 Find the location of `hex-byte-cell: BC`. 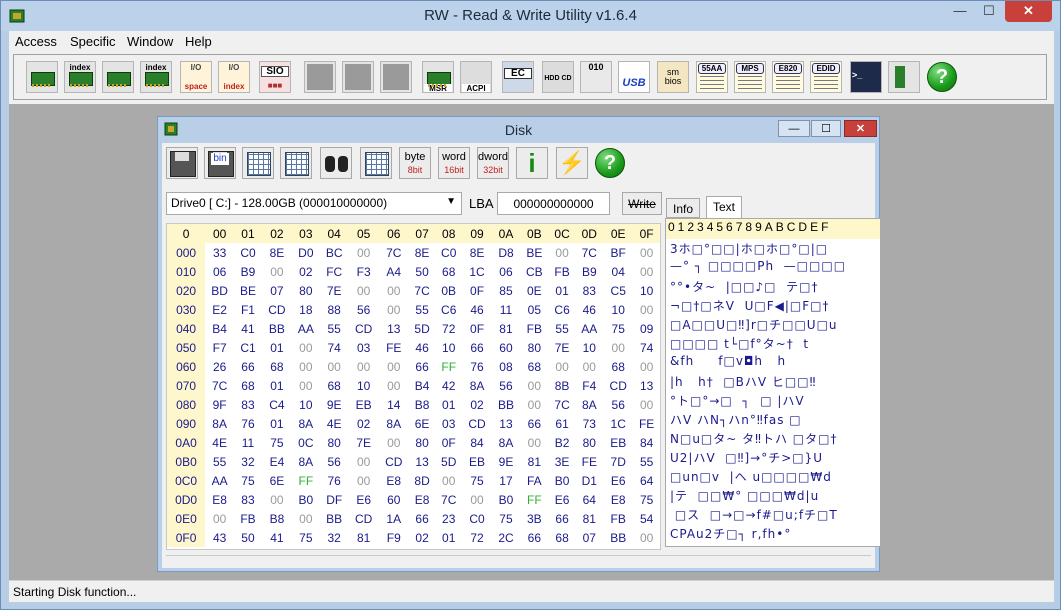

hex-byte-cell: BC is located at coordinates (334, 252).